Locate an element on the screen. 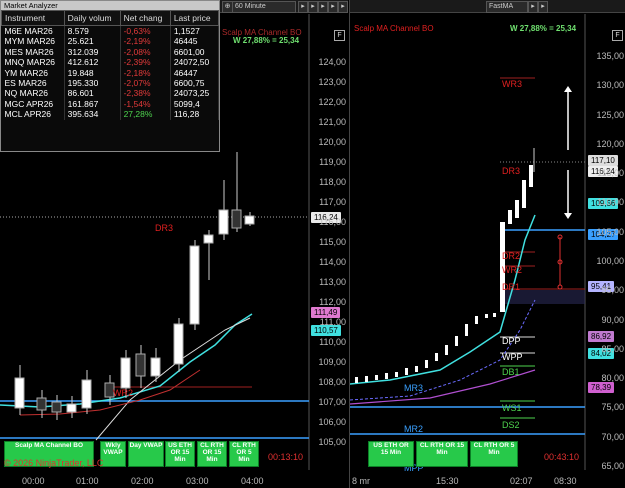 The width and height of the screenshot is (625, 488). table-row: MCL APR26 395.634 27,28% 116,28 is located at coordinates (110, 114).